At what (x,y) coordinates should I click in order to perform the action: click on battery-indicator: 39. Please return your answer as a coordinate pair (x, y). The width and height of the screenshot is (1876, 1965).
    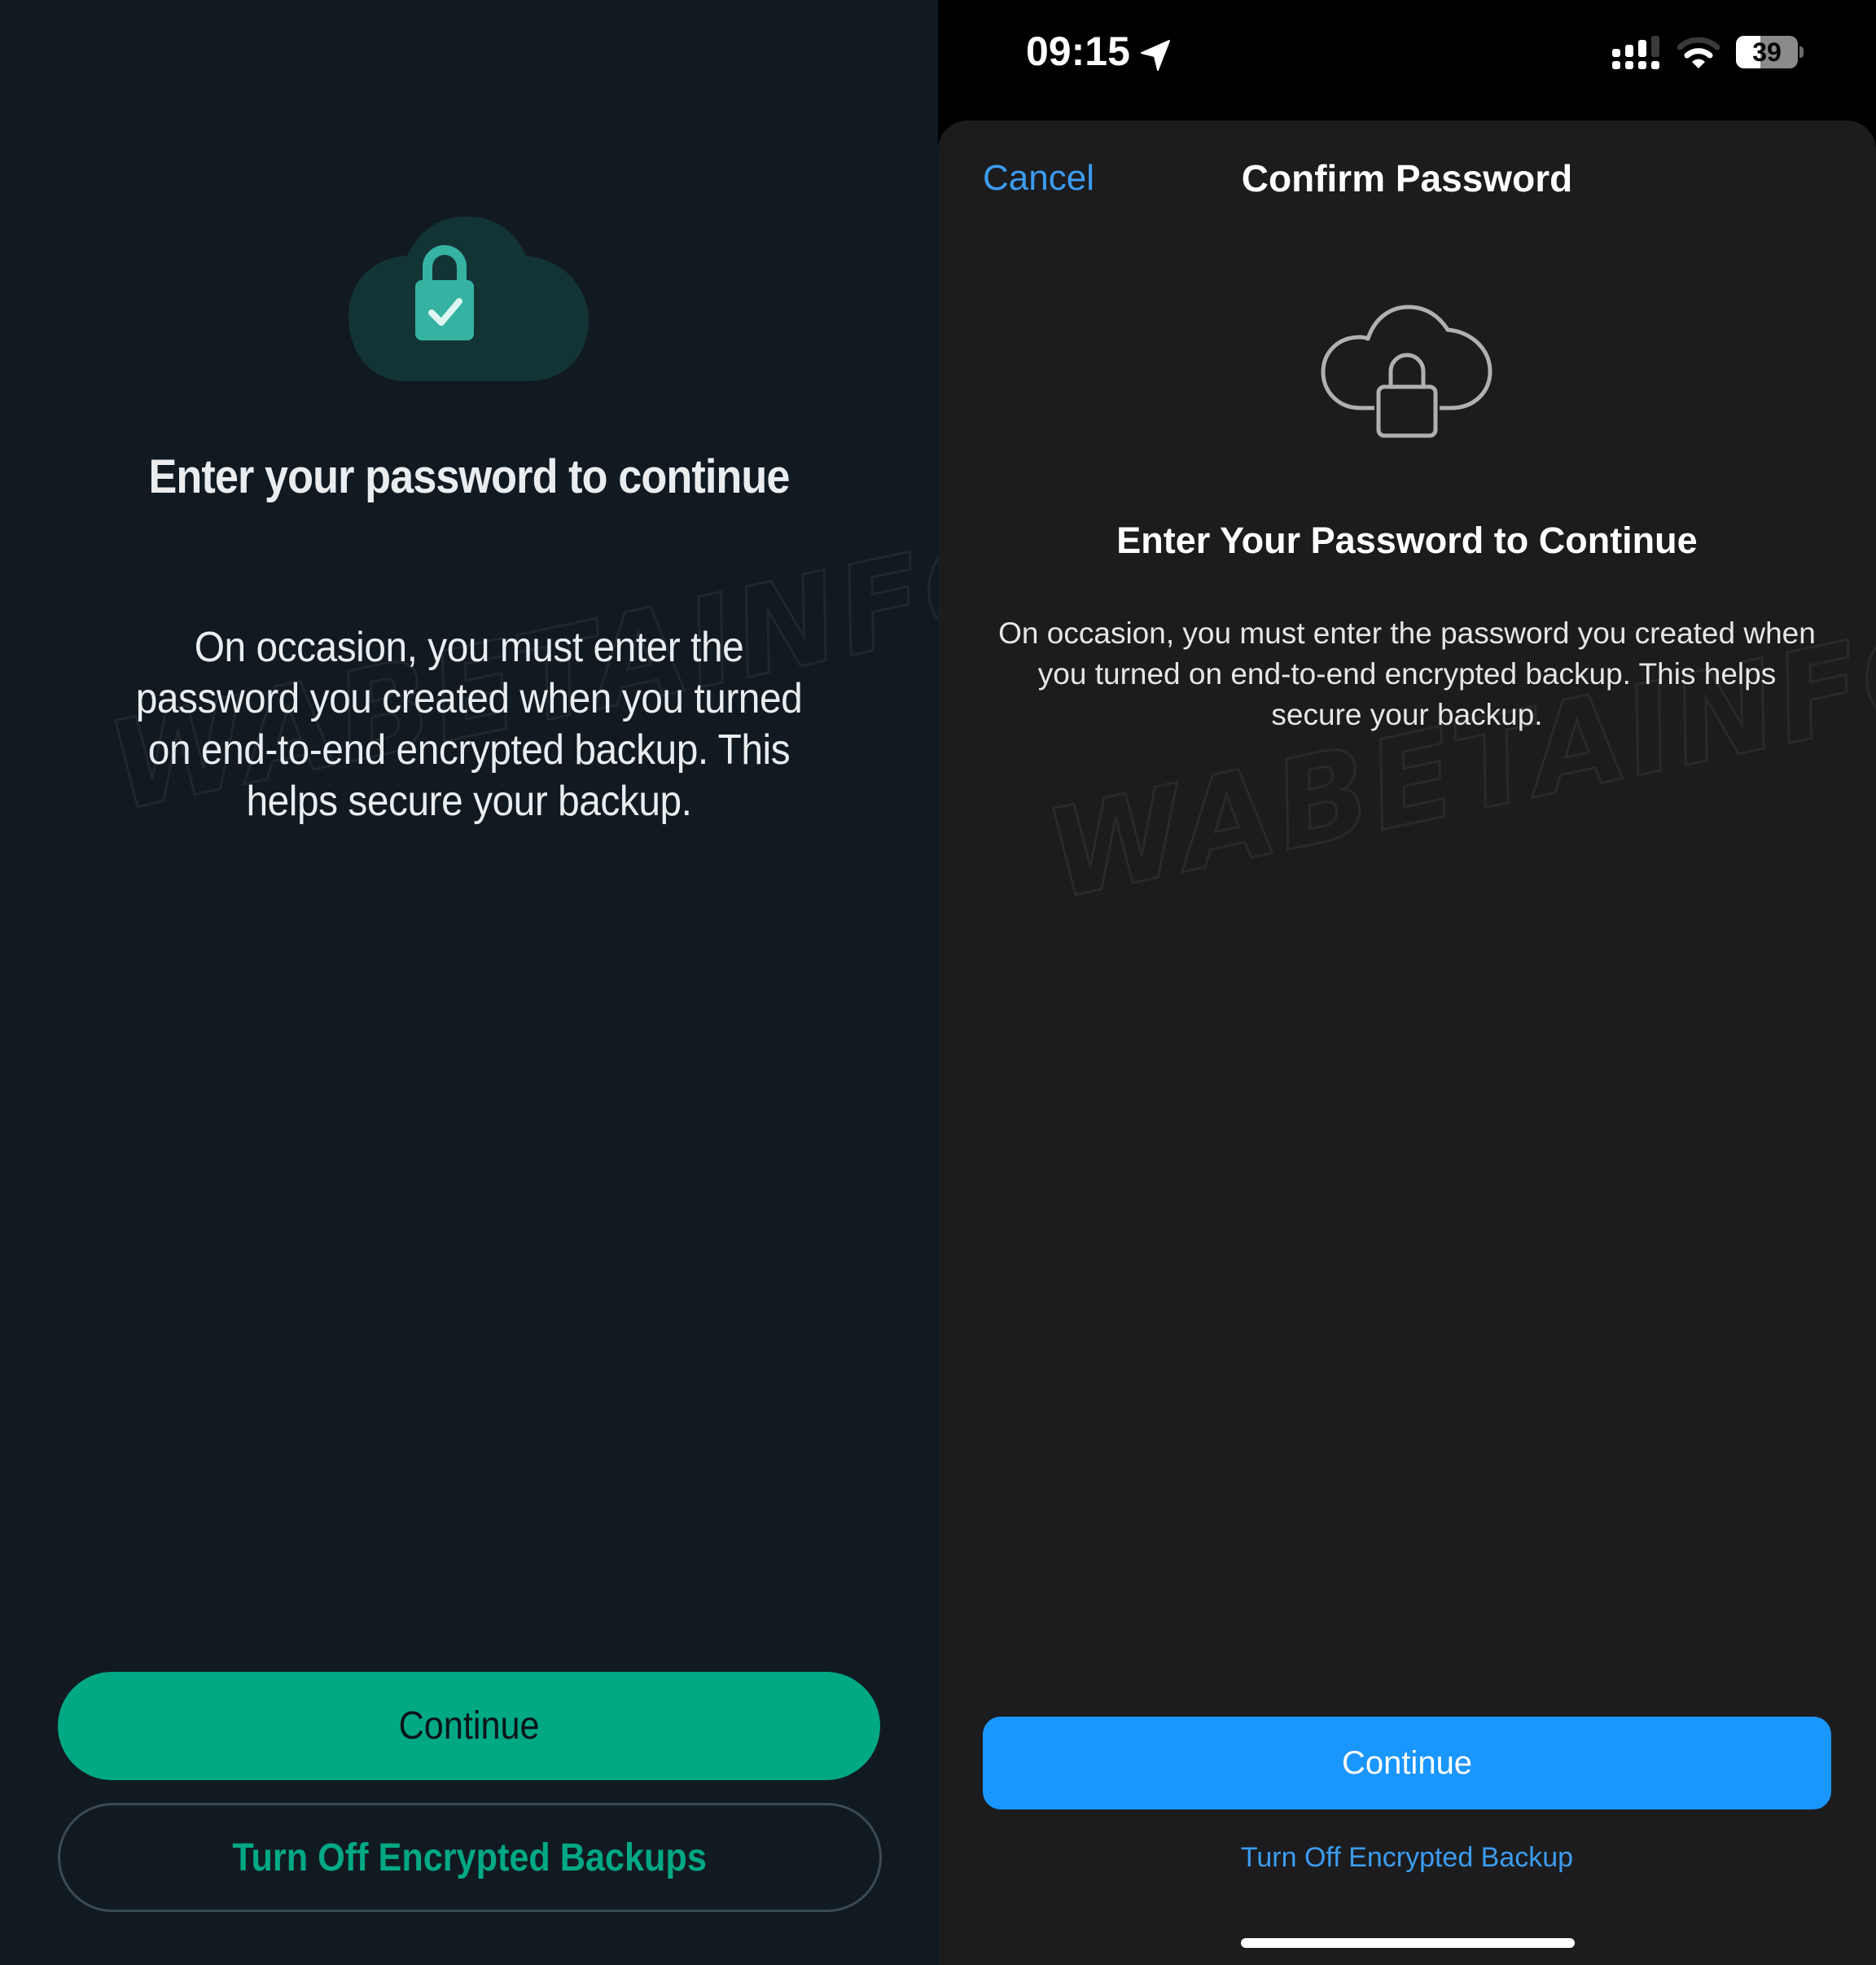
    Looking at the image, I should click on (1770, 52).